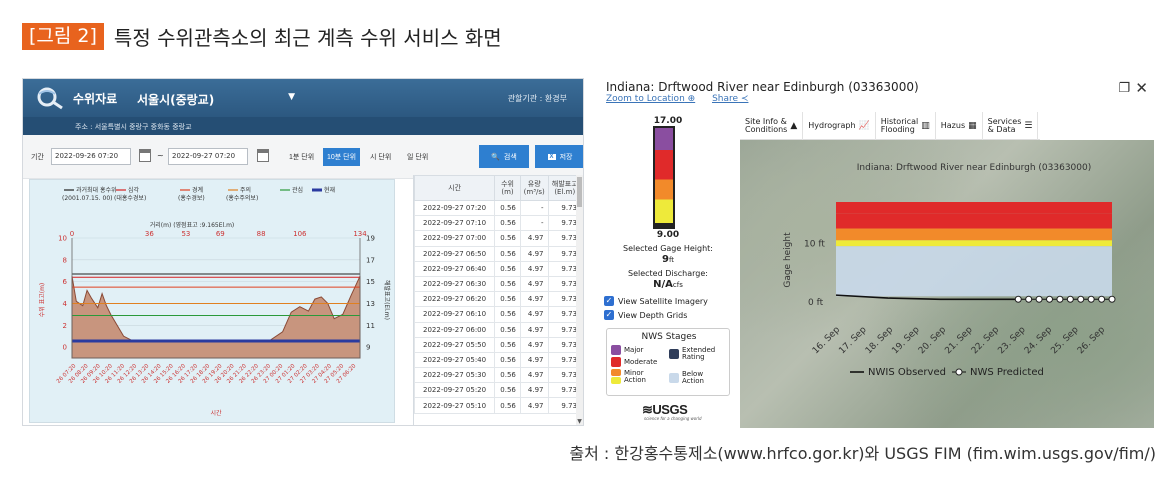 Image resolution: width=1174 pixels, height=479 pixels. Describe the element at coordinates (669, 337) in the screenshot. I see `stages-title: NWS Stages` at that location.